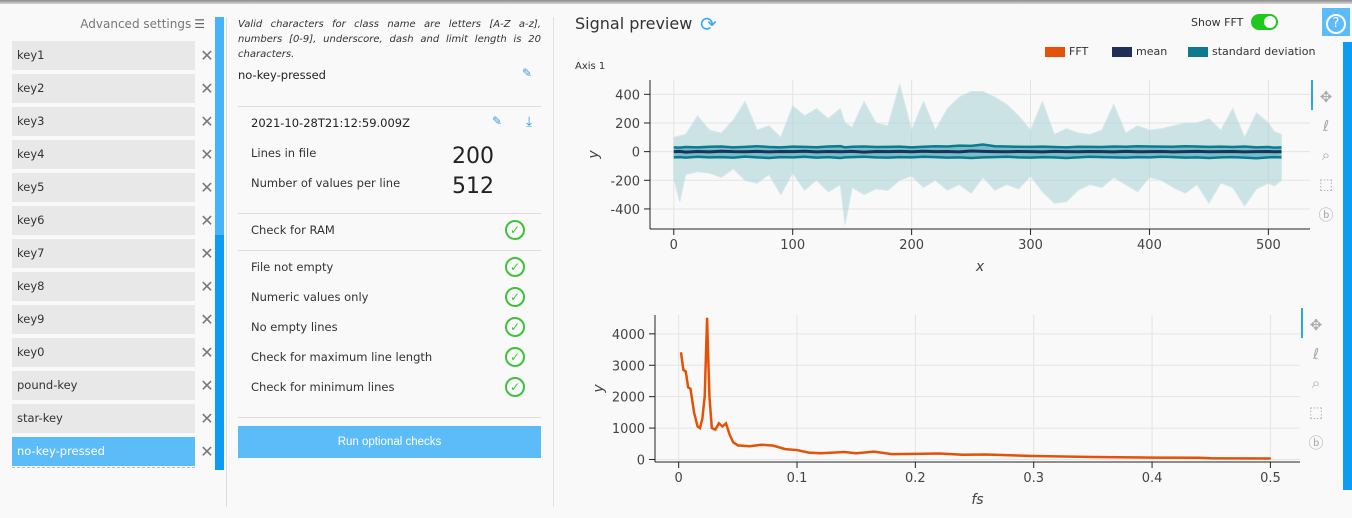 This screenshot has width=1352, height=518. Describe the element at coordinates (915, 478) in the screenshot. I see `x-tick-label: 0.2` at that location.